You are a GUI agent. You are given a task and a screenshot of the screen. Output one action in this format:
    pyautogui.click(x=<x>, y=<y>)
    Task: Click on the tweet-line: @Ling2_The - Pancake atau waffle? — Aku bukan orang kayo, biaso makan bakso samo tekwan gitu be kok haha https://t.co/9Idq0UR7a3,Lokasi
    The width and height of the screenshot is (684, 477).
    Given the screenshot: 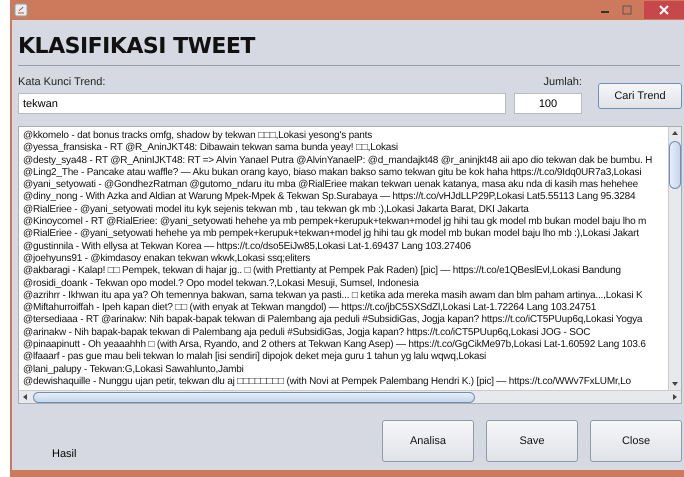 What is the action you would take?
    pyautogui.click(x=332, y=173)
    